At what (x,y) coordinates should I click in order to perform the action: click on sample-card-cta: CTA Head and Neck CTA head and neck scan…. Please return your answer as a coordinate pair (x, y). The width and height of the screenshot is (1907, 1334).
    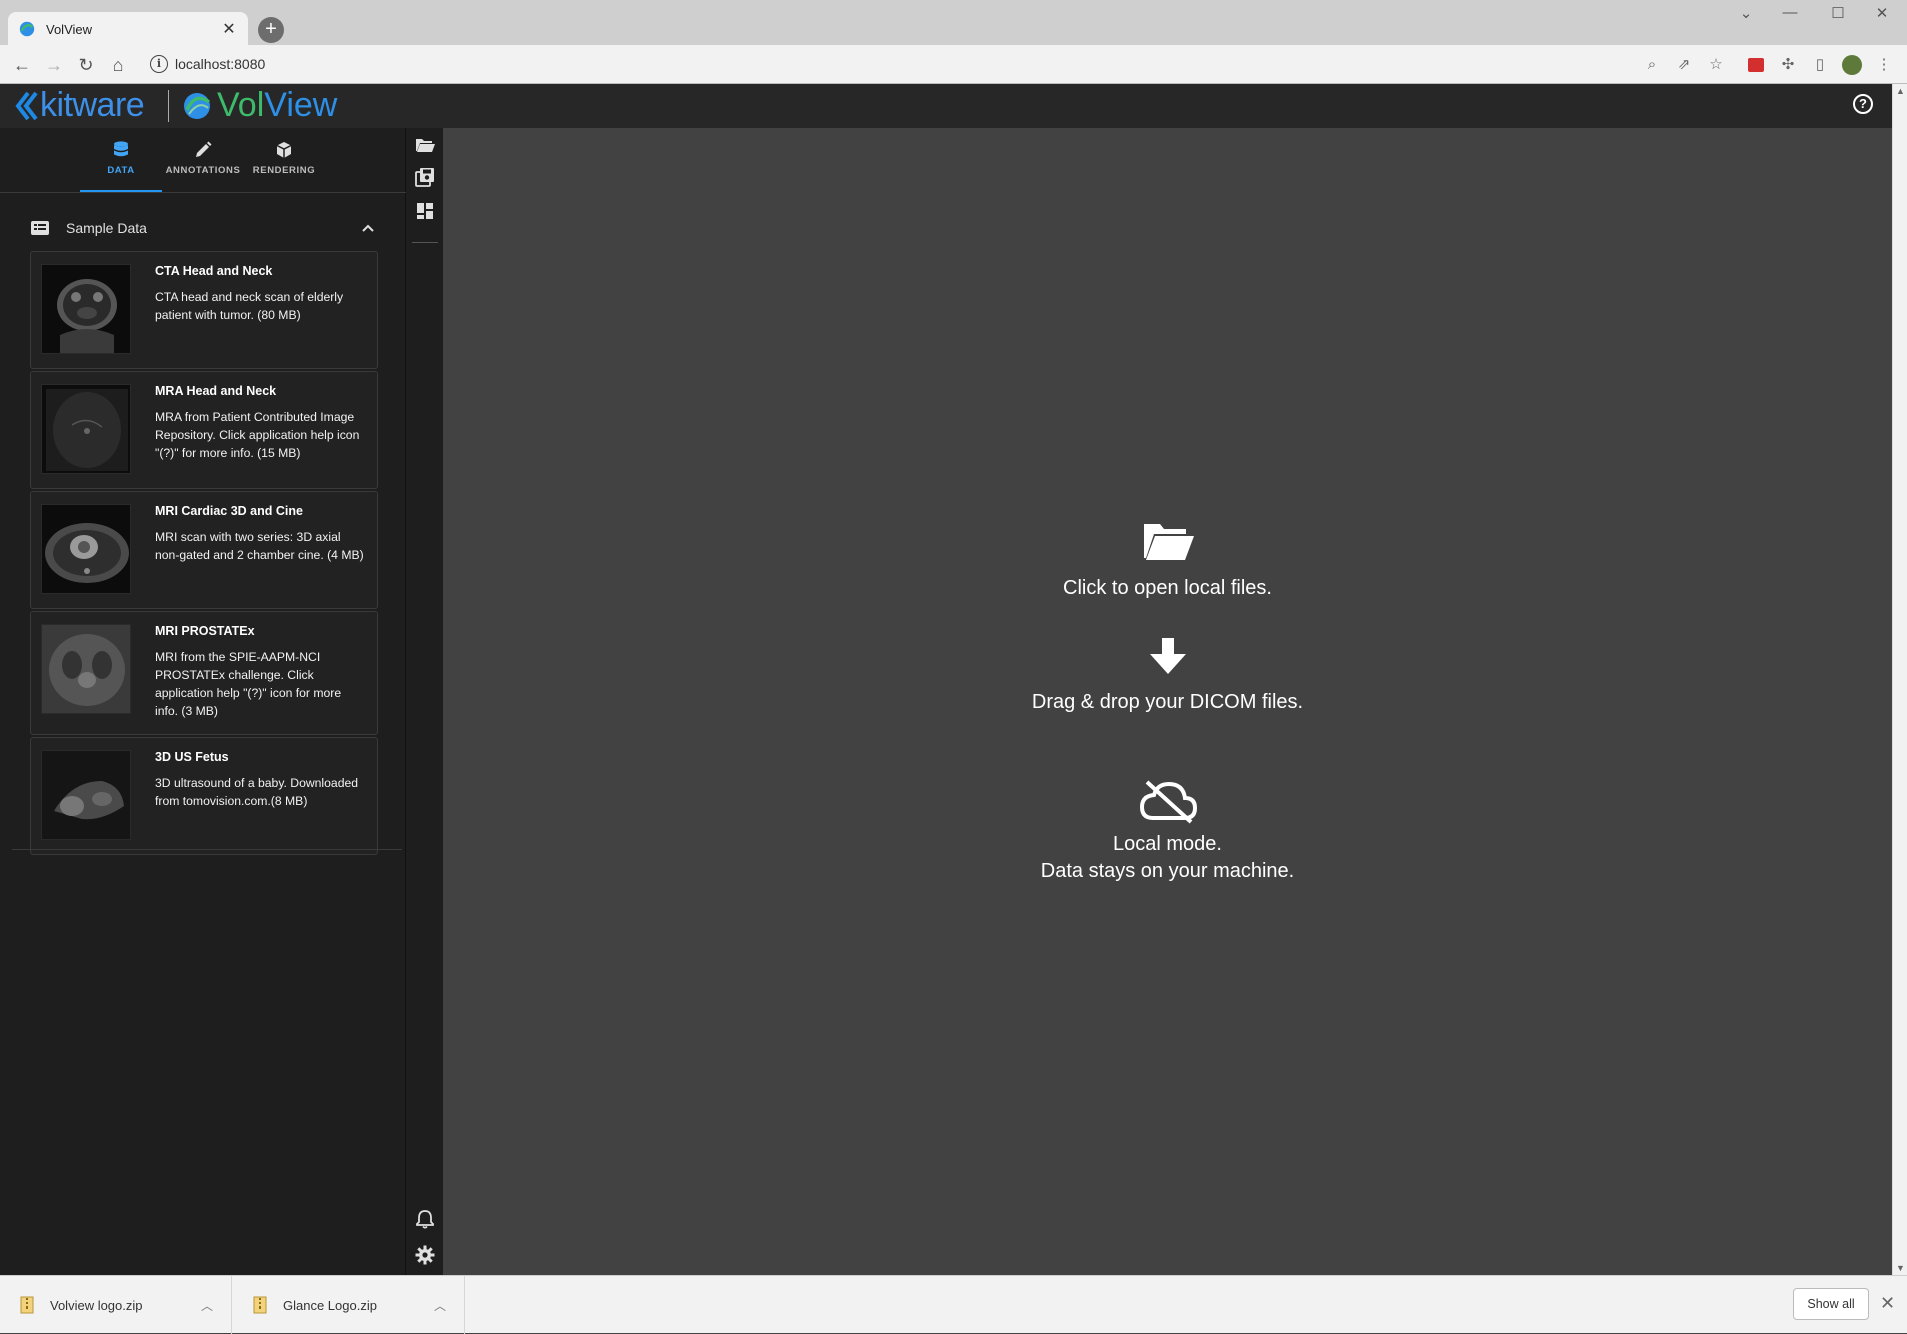
    Looking at the image, I should click on (204, 310).